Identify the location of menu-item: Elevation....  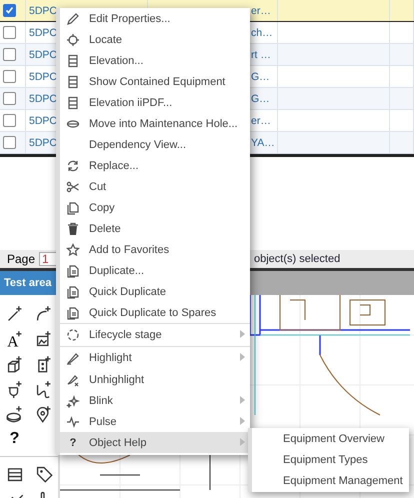
(155, 60).